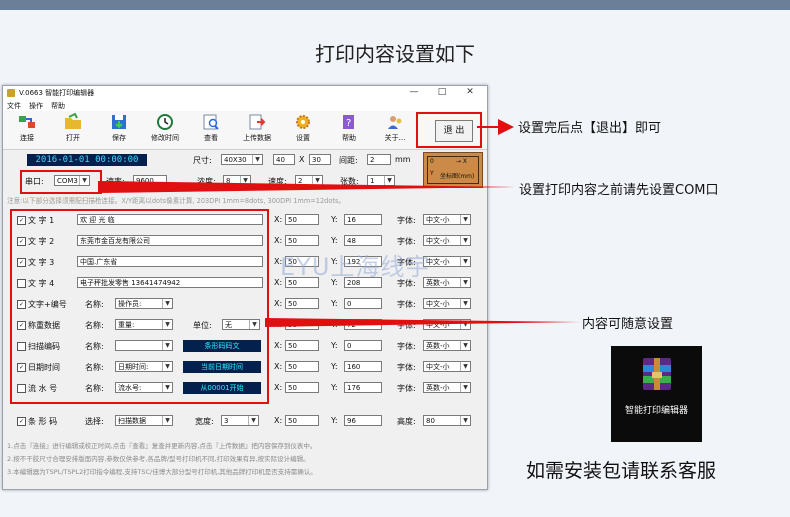 This screenshot has height=517, width=790. What do you see at coordinates (170, 261) in the screenshot?
I see `text-input: 中国.广东省` at bounding box center [170, 261].